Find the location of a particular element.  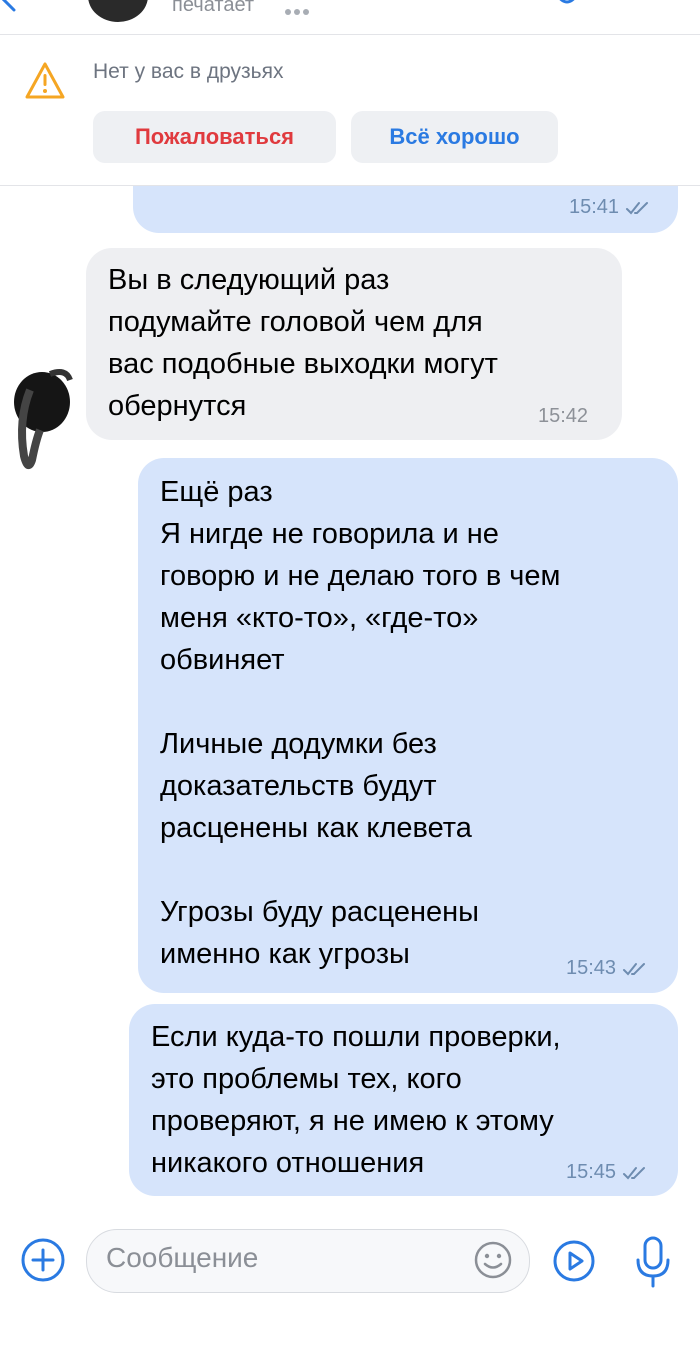

chat-header: печатает is located at coordinates (350, 17).